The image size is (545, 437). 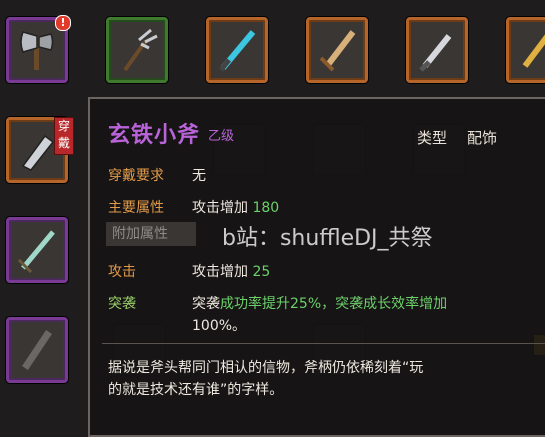 I want to click on breakthrough-value: 突袭成功率提升25%，突袭成长效率增加, so click(x=319, y=303).